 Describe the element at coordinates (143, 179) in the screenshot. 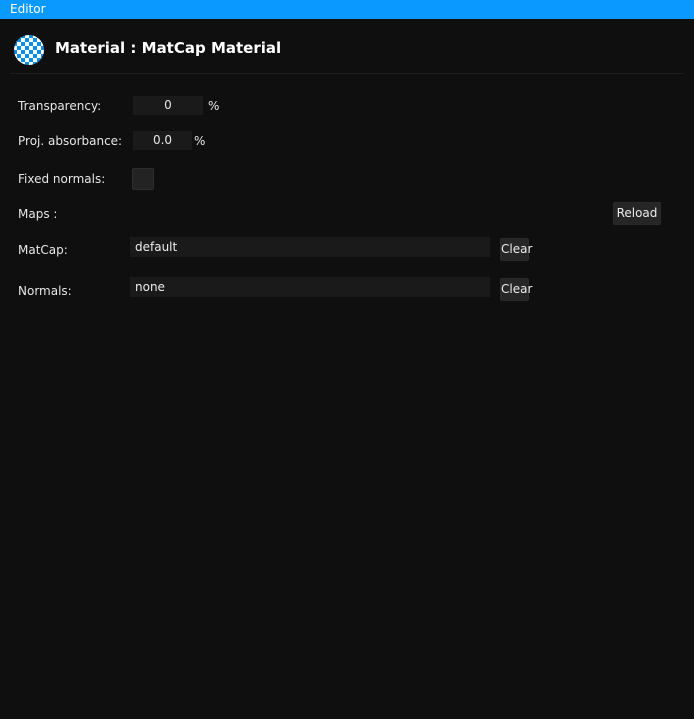

I see `fixed-normals-checkbox` at that location.